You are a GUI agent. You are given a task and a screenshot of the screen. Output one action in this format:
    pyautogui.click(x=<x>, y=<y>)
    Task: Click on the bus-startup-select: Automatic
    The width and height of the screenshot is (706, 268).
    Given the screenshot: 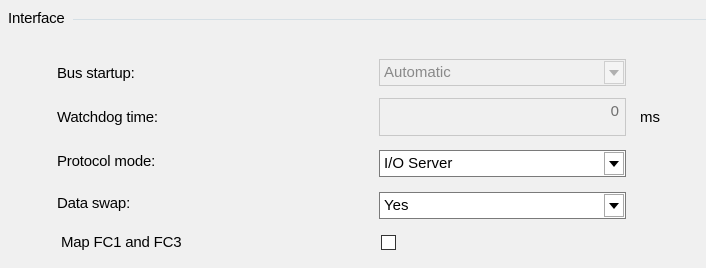 What is the action you would take?
    pyautogui.click(x=502, y=72)
    